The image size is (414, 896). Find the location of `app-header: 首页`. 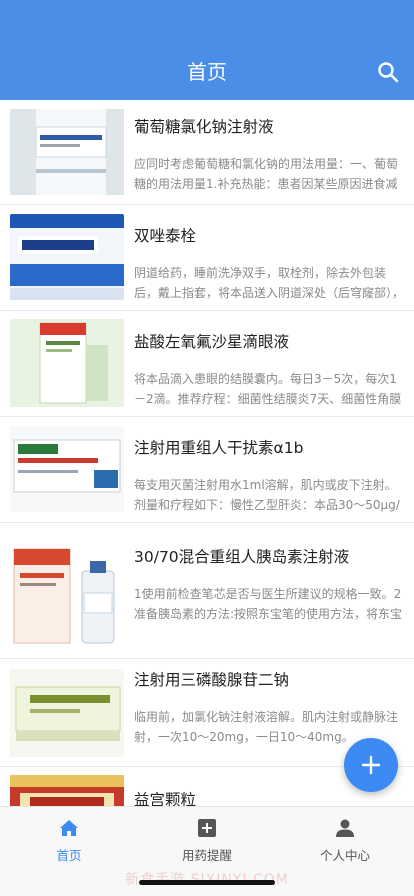

app-header: 首页 is located at coordinates (207, 50).